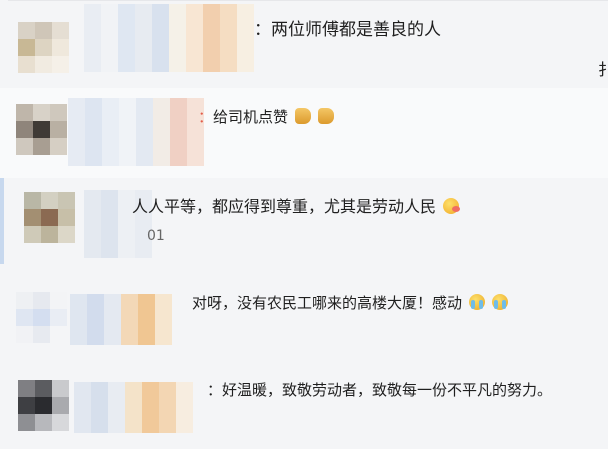 The image size is (608, 449). What do you see at coordinates (156, 236) in the screenshot?
I see `comment-time-fragment: 01` at bounding box center [156, 236].